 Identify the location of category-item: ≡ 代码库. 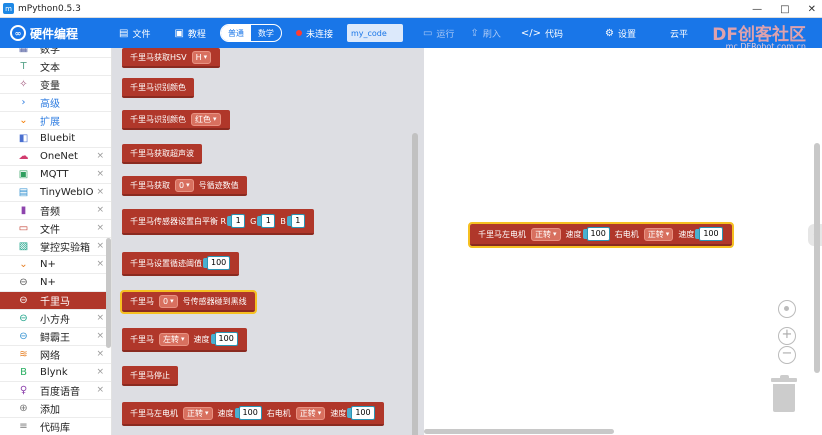
(55, 426).